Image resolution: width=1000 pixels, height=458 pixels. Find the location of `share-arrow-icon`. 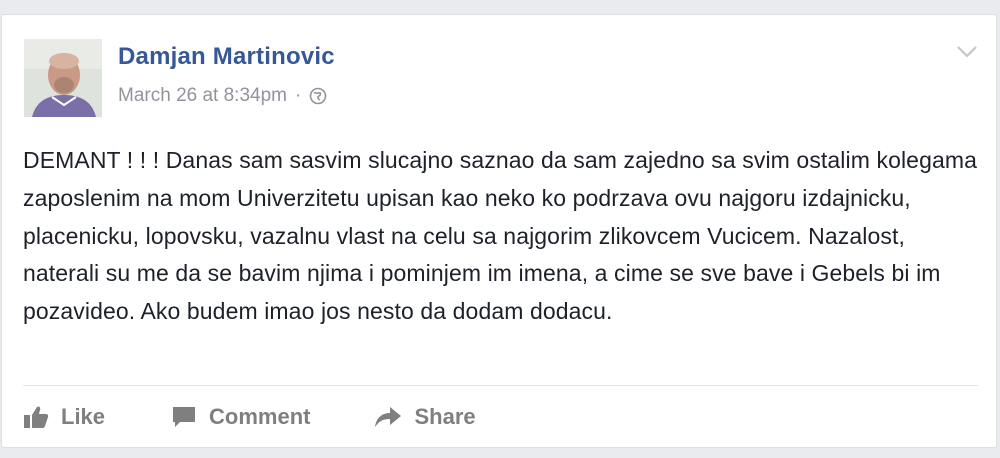

share-arrow-icon is located at coordinates (388, 417).